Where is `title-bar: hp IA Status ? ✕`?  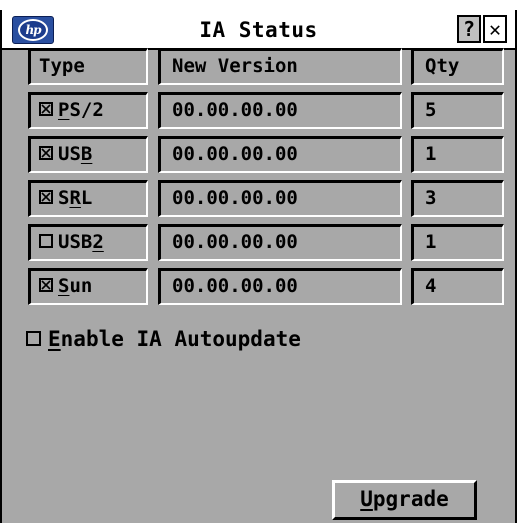 title-bar: hp IA Status ? ✕ is located at coordinates (258, 30).